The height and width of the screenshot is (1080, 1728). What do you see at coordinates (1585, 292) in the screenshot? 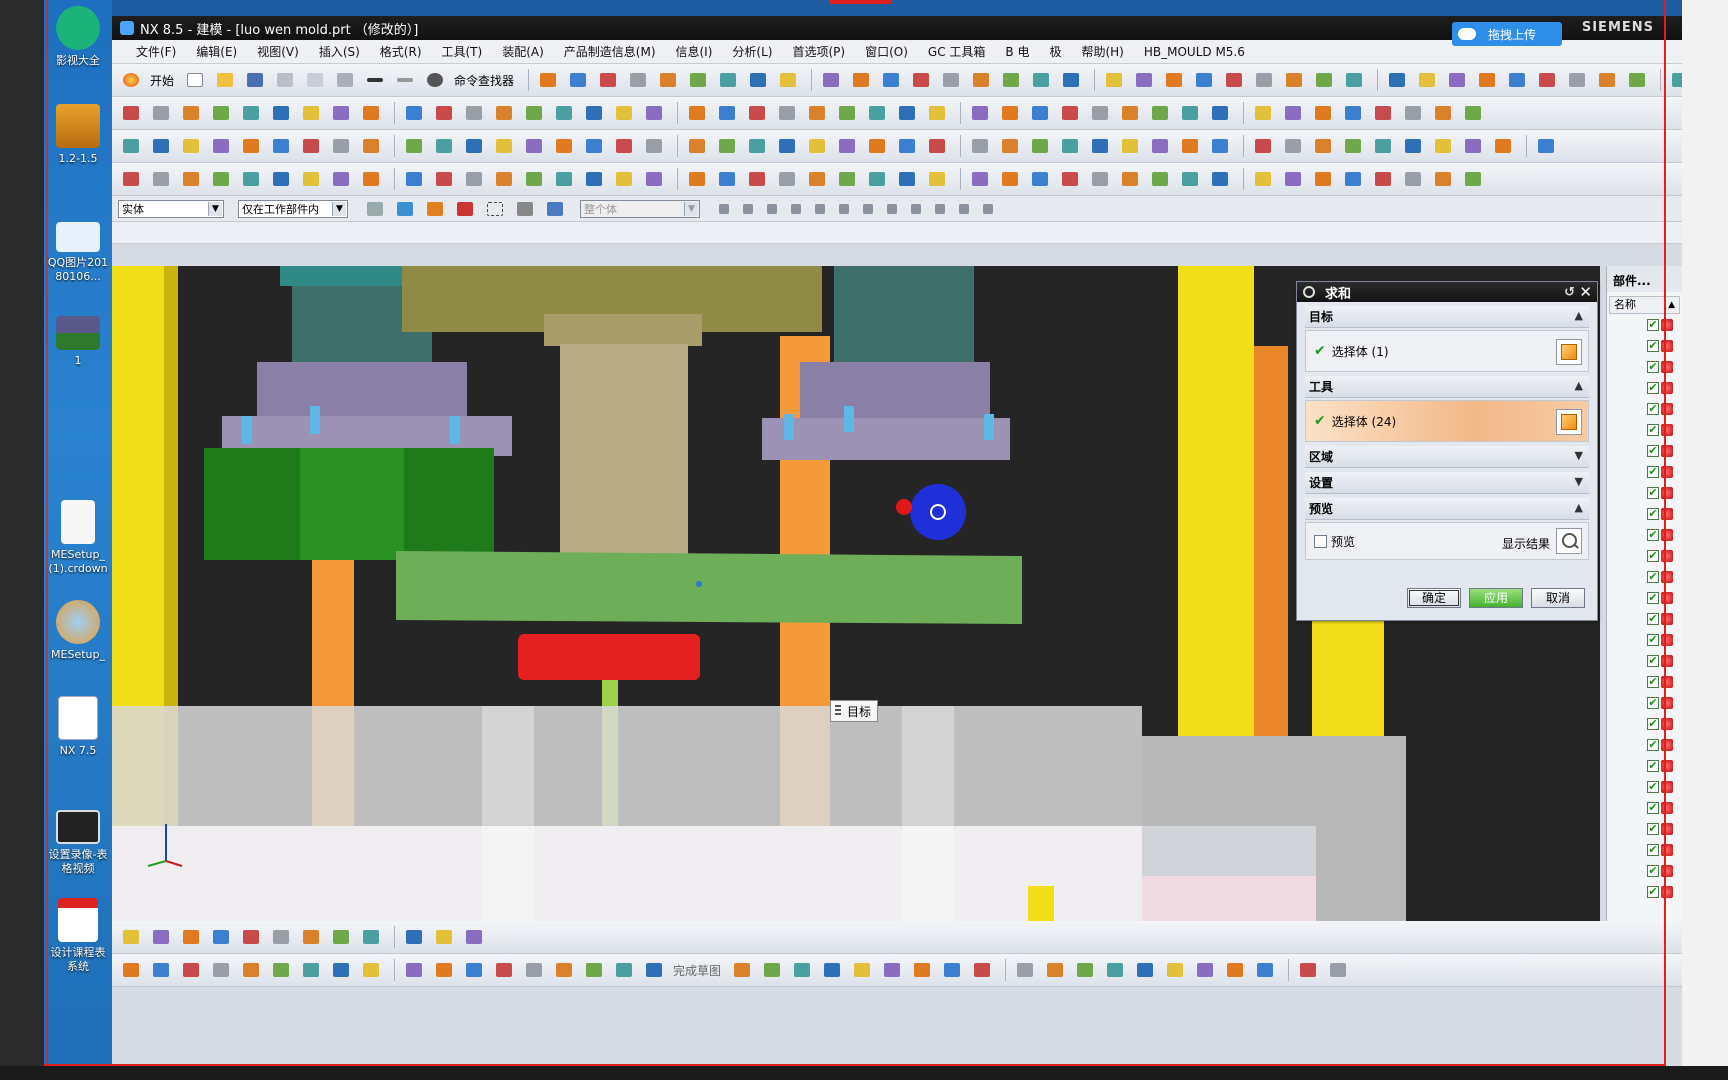
I see `close-icon: ✕` at bounding box center [1585, 292].